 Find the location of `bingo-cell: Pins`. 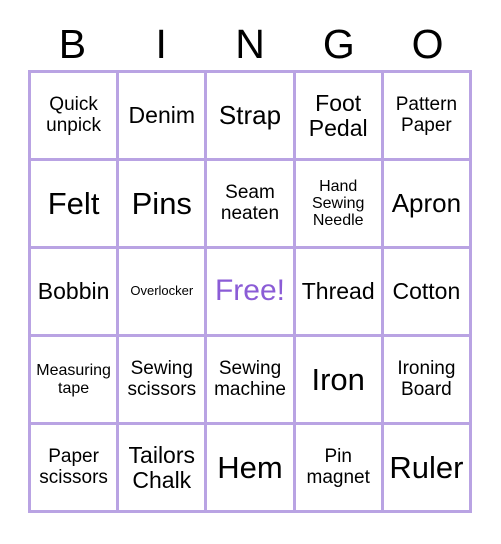

bingo-cell: Pins is located at coordinates (163, 205).